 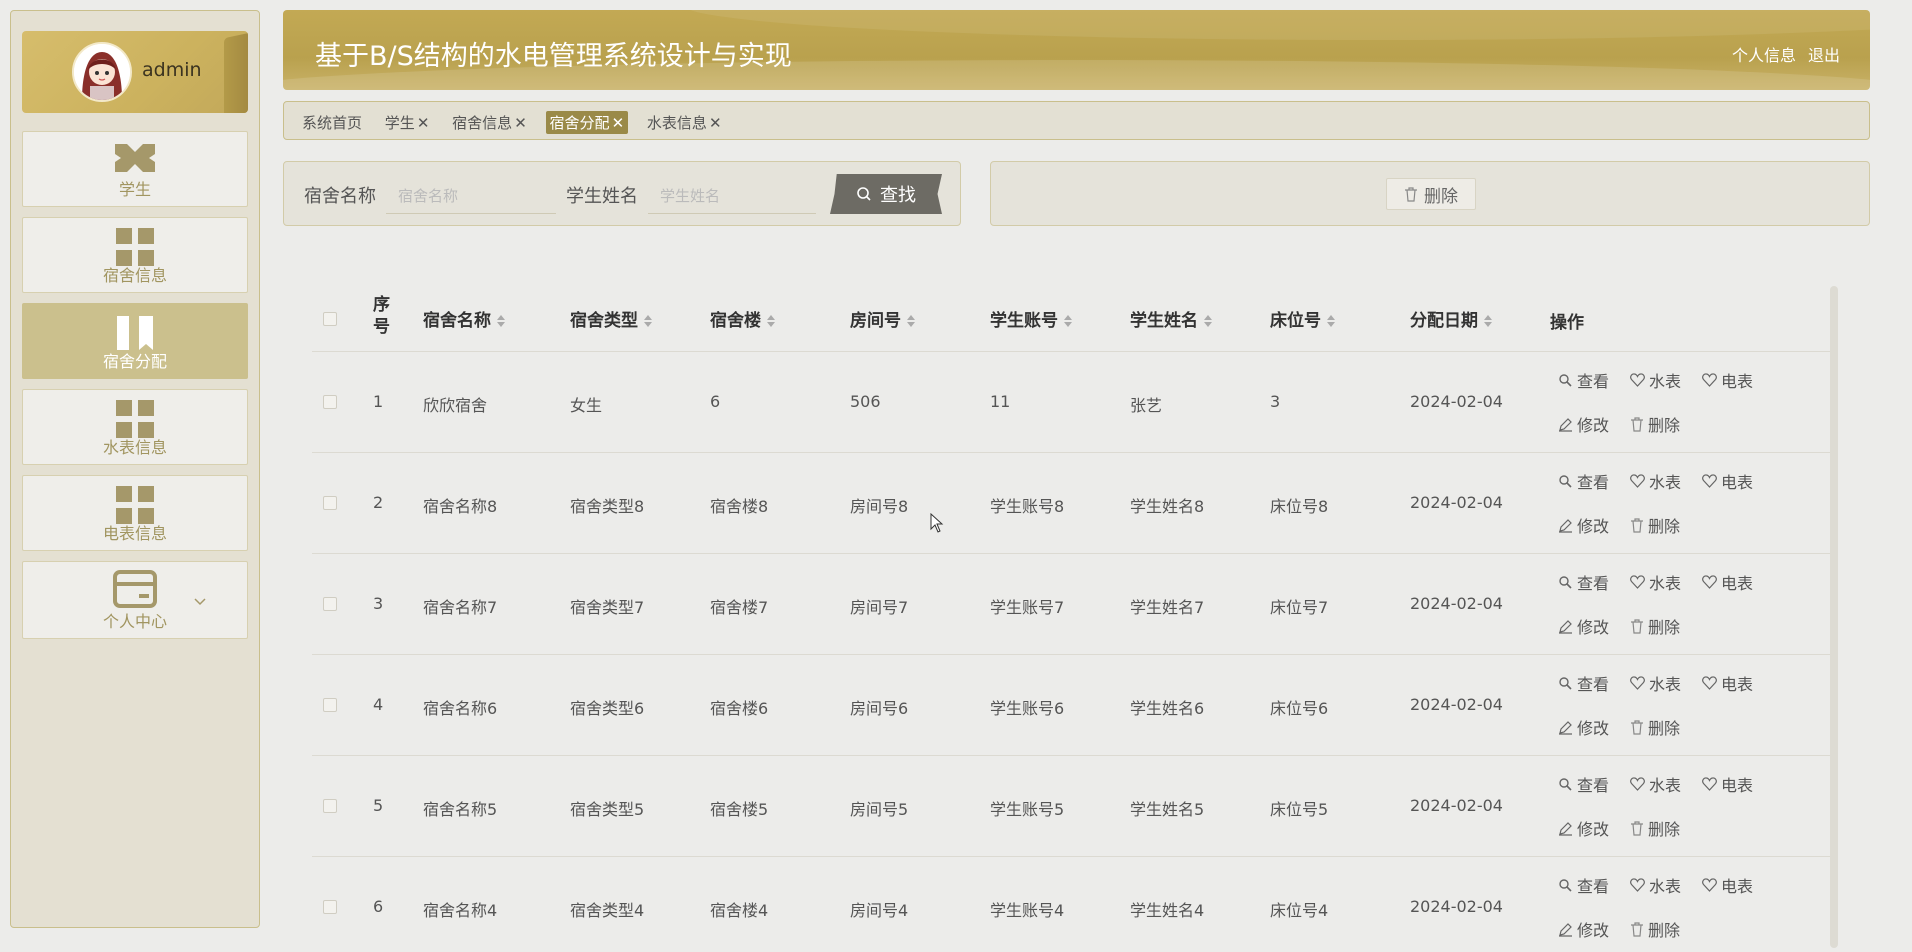 What do you see at coordinates (464, 318) in the screenshot?
I see `col-dorm-name: 宿舍名称` at bounding box center [464, 318].